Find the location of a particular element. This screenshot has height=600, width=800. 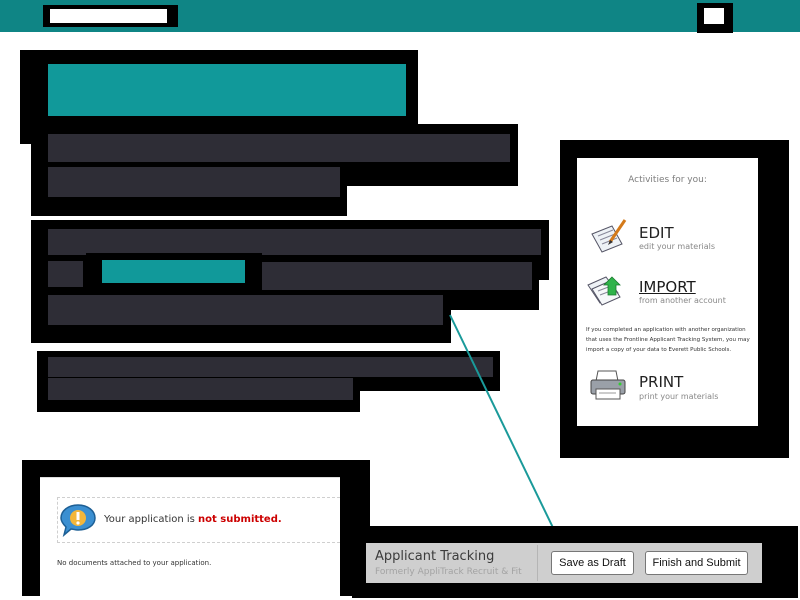

redacted-link is located at coordinates (173, 271).